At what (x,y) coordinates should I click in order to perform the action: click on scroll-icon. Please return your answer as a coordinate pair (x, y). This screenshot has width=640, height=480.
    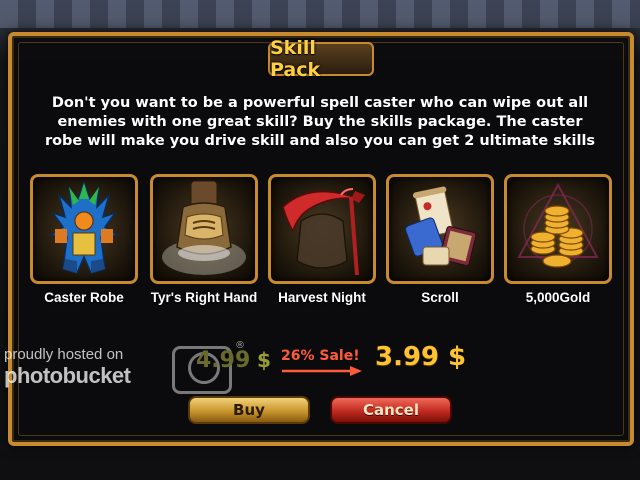
    Looking at the image, I should click on (441, 226).